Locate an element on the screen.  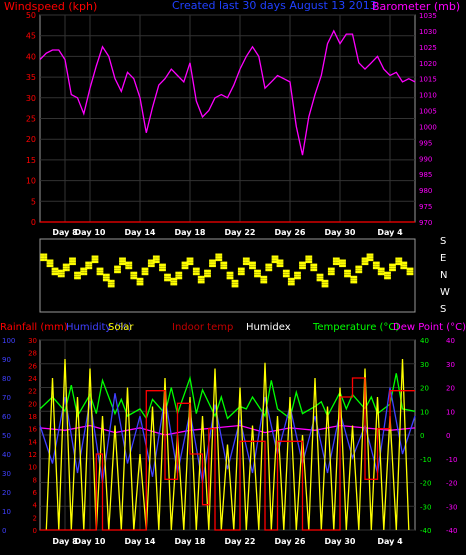
rainfall-tick-label: 18 is located at coordinates (32, 417).